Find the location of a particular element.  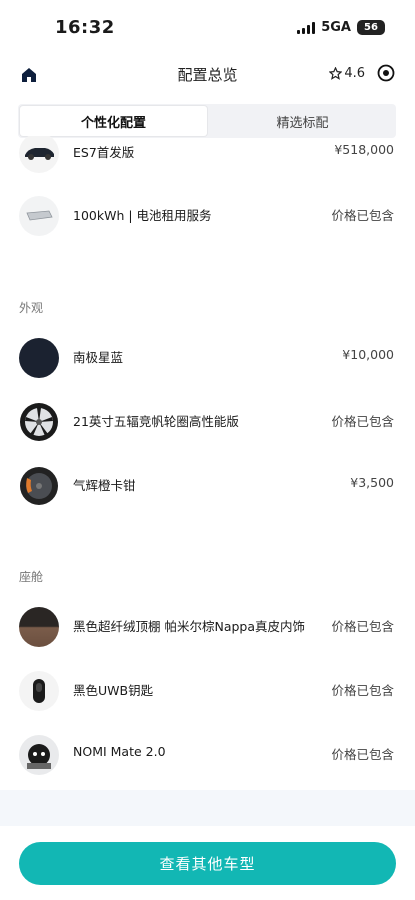

item-name: 气辉橙卡钳 is located at coordinates (104, 485).